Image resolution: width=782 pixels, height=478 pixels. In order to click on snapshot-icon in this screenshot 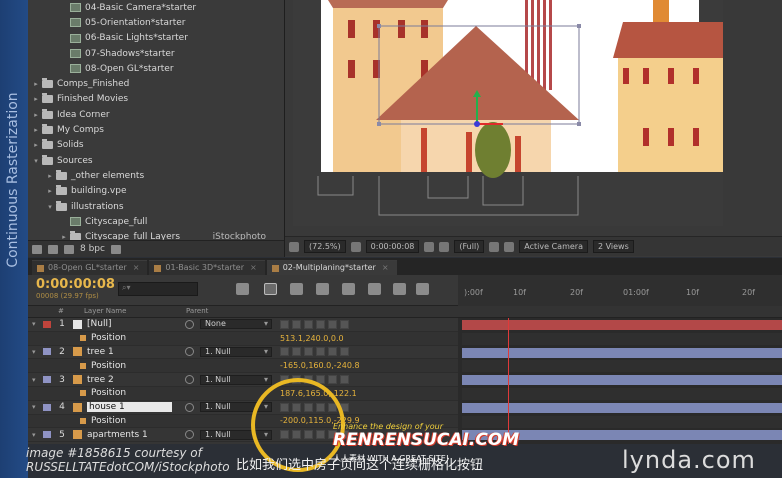, I will do `click(429, 246)`.